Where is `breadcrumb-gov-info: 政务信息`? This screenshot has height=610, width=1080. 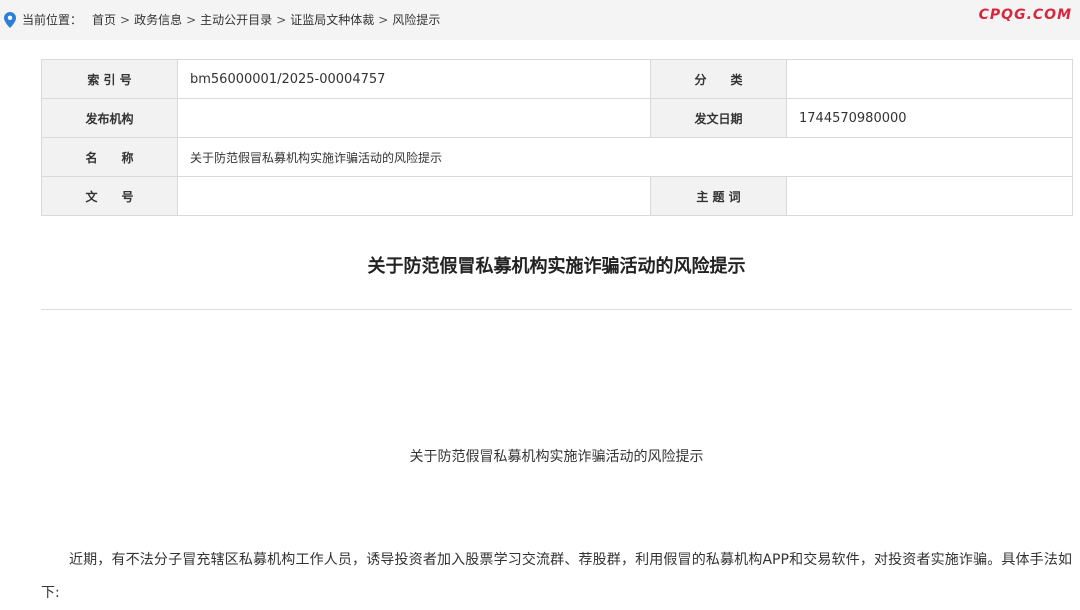
breadcrumb-gov-info: 政务信息 is located at coordinates (158, 20).